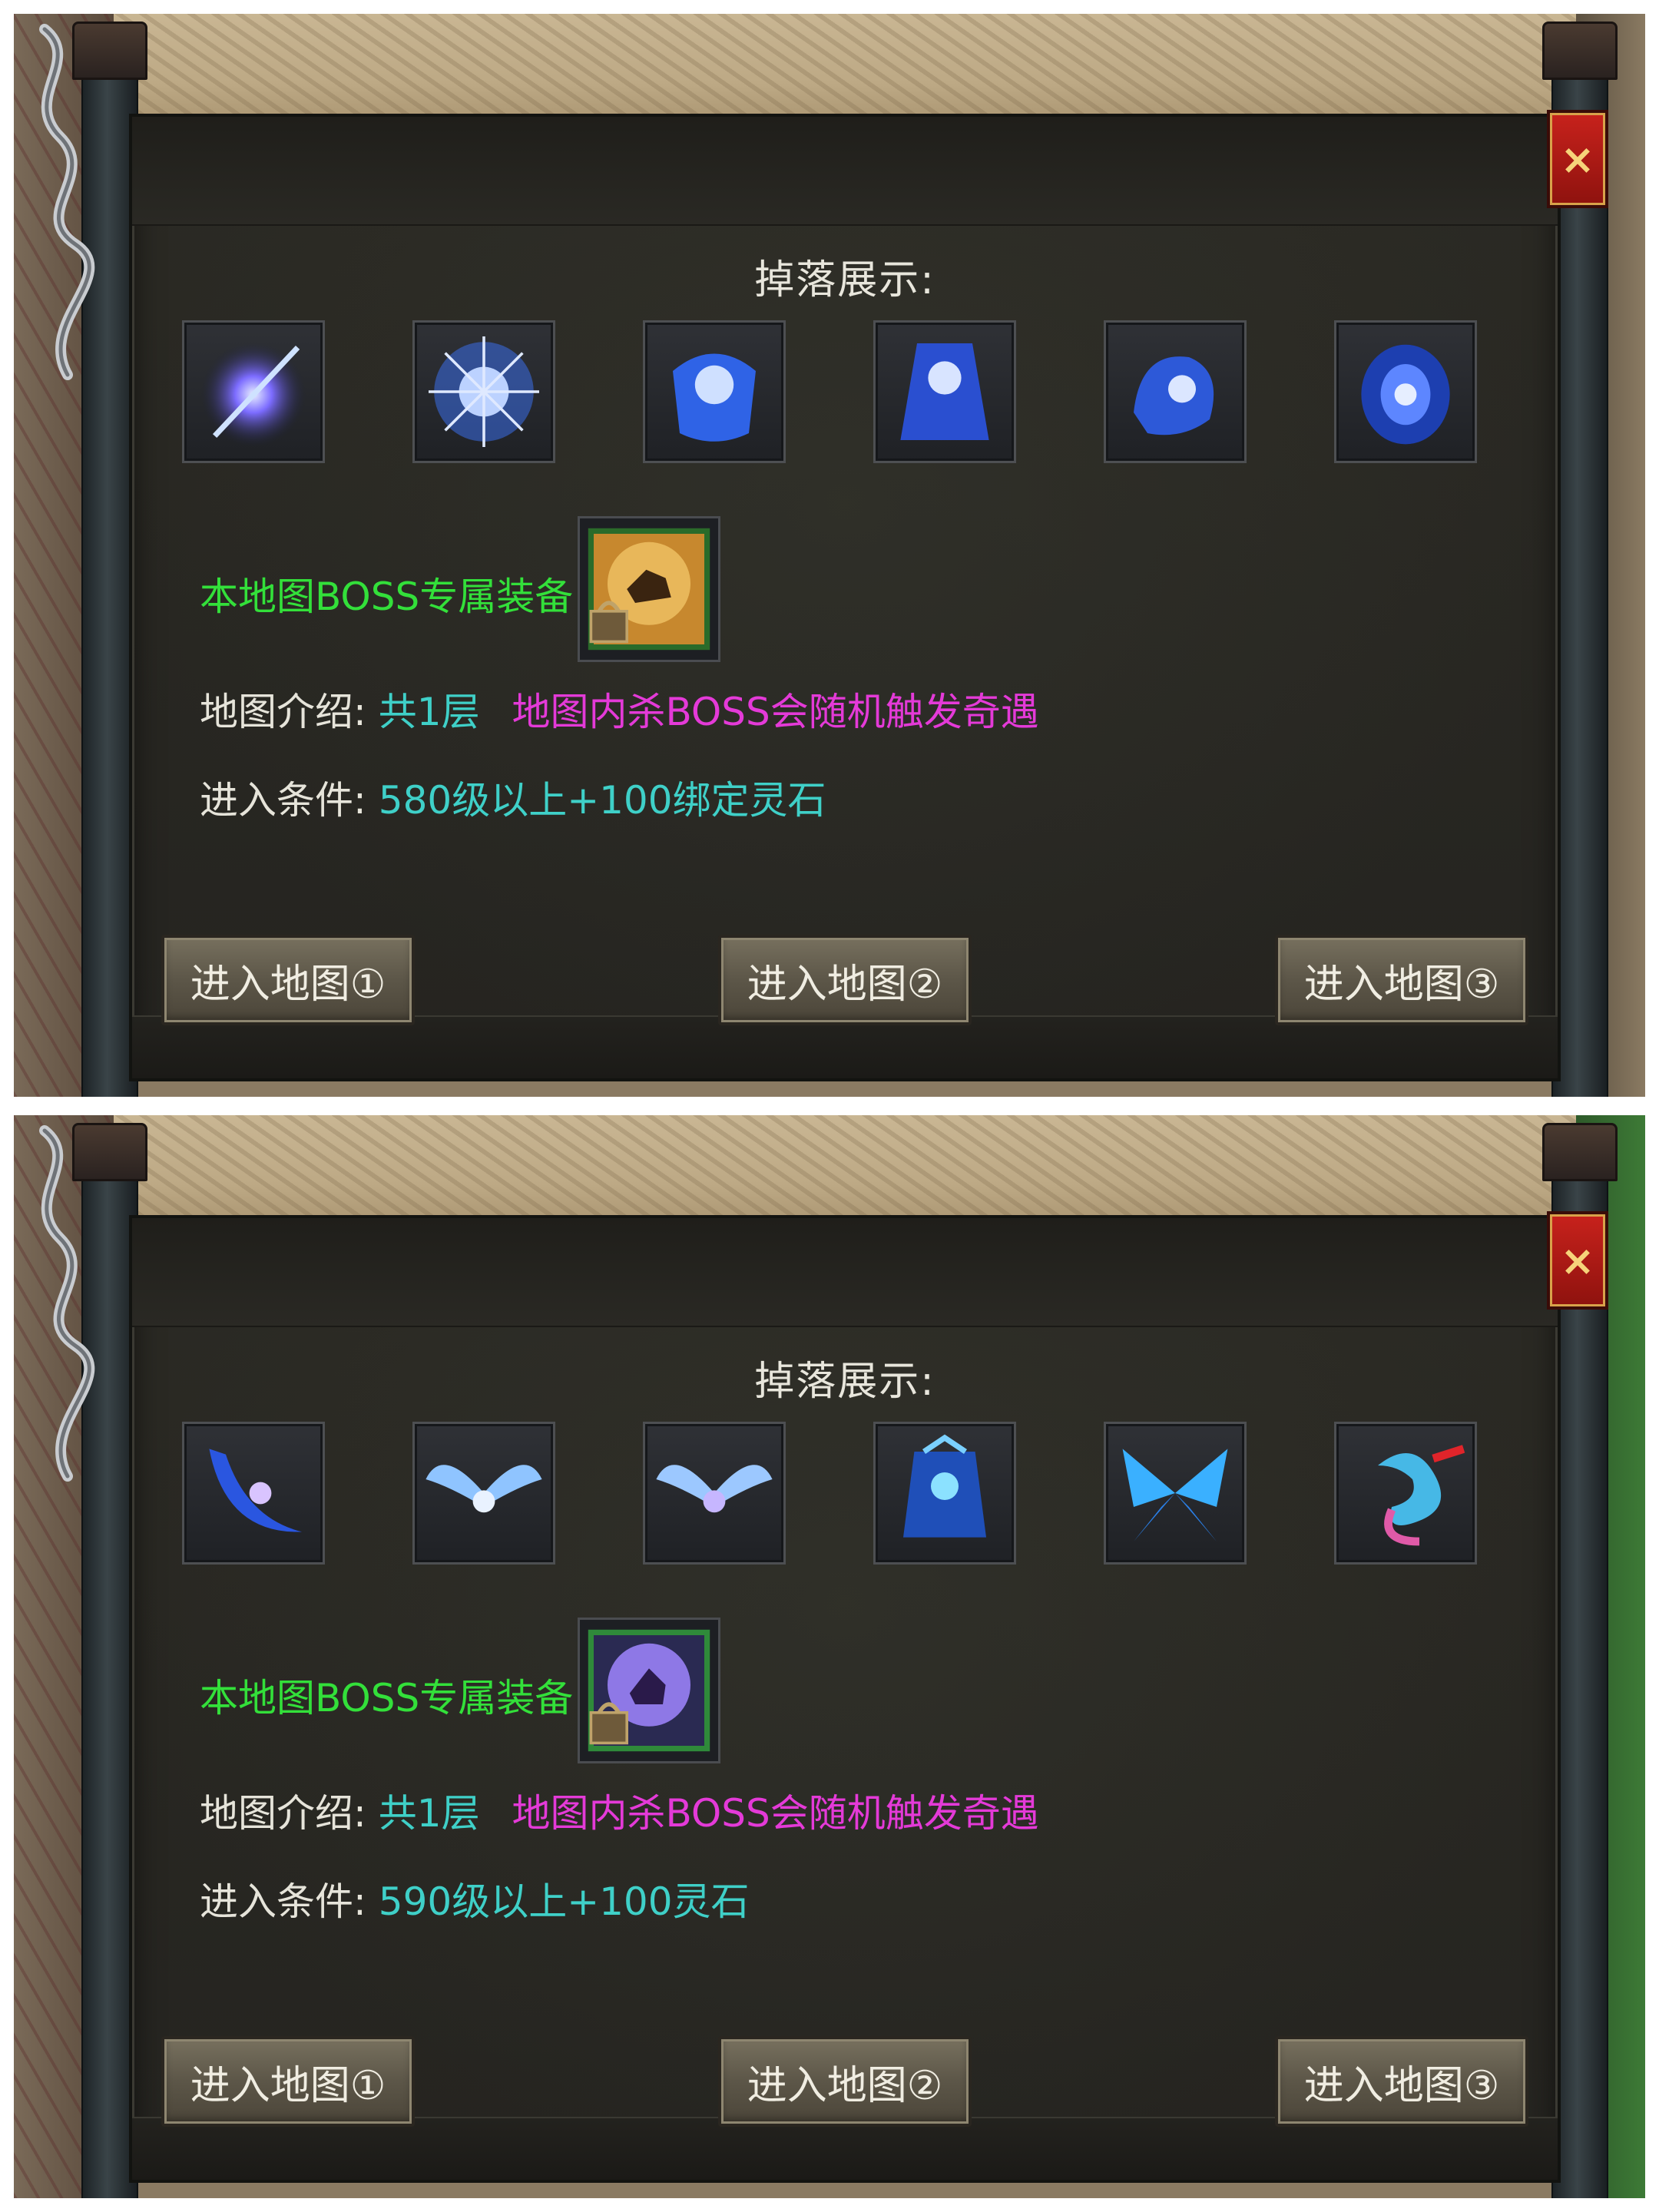 The width and height of the screenshot is (1659, 2212). I want to click on blue-robe-icon, so click(945, 391).